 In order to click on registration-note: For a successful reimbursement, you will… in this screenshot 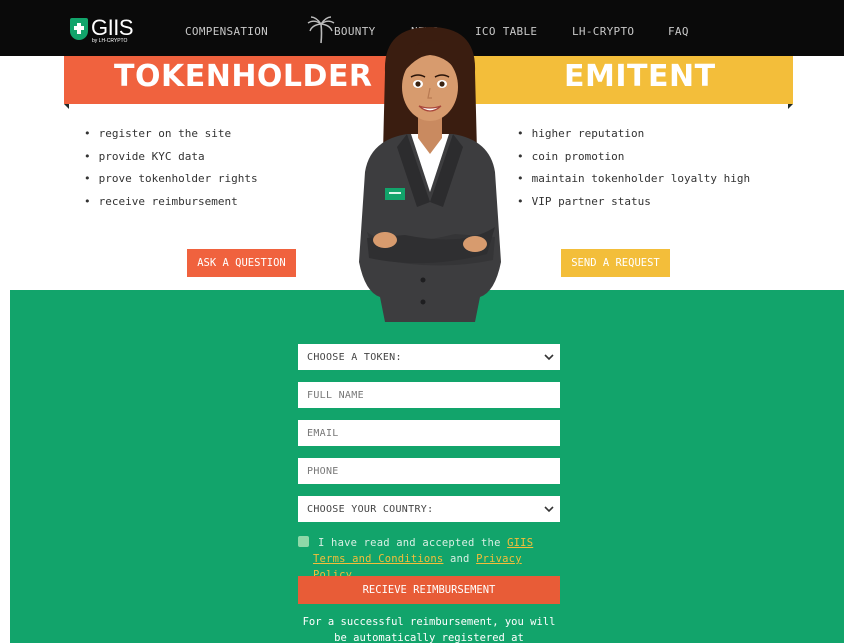, I will do `click(429, 629)`.